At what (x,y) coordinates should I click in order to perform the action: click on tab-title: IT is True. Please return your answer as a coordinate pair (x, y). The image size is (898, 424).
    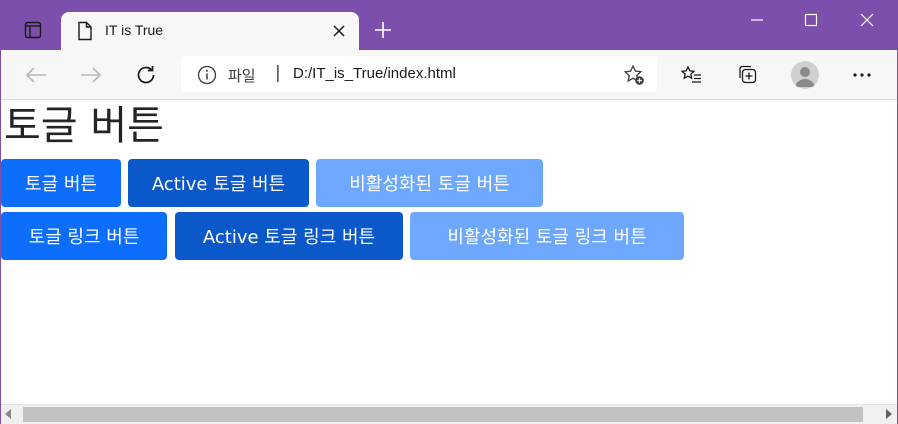
    Looking at the image, I should click on (134, 30).